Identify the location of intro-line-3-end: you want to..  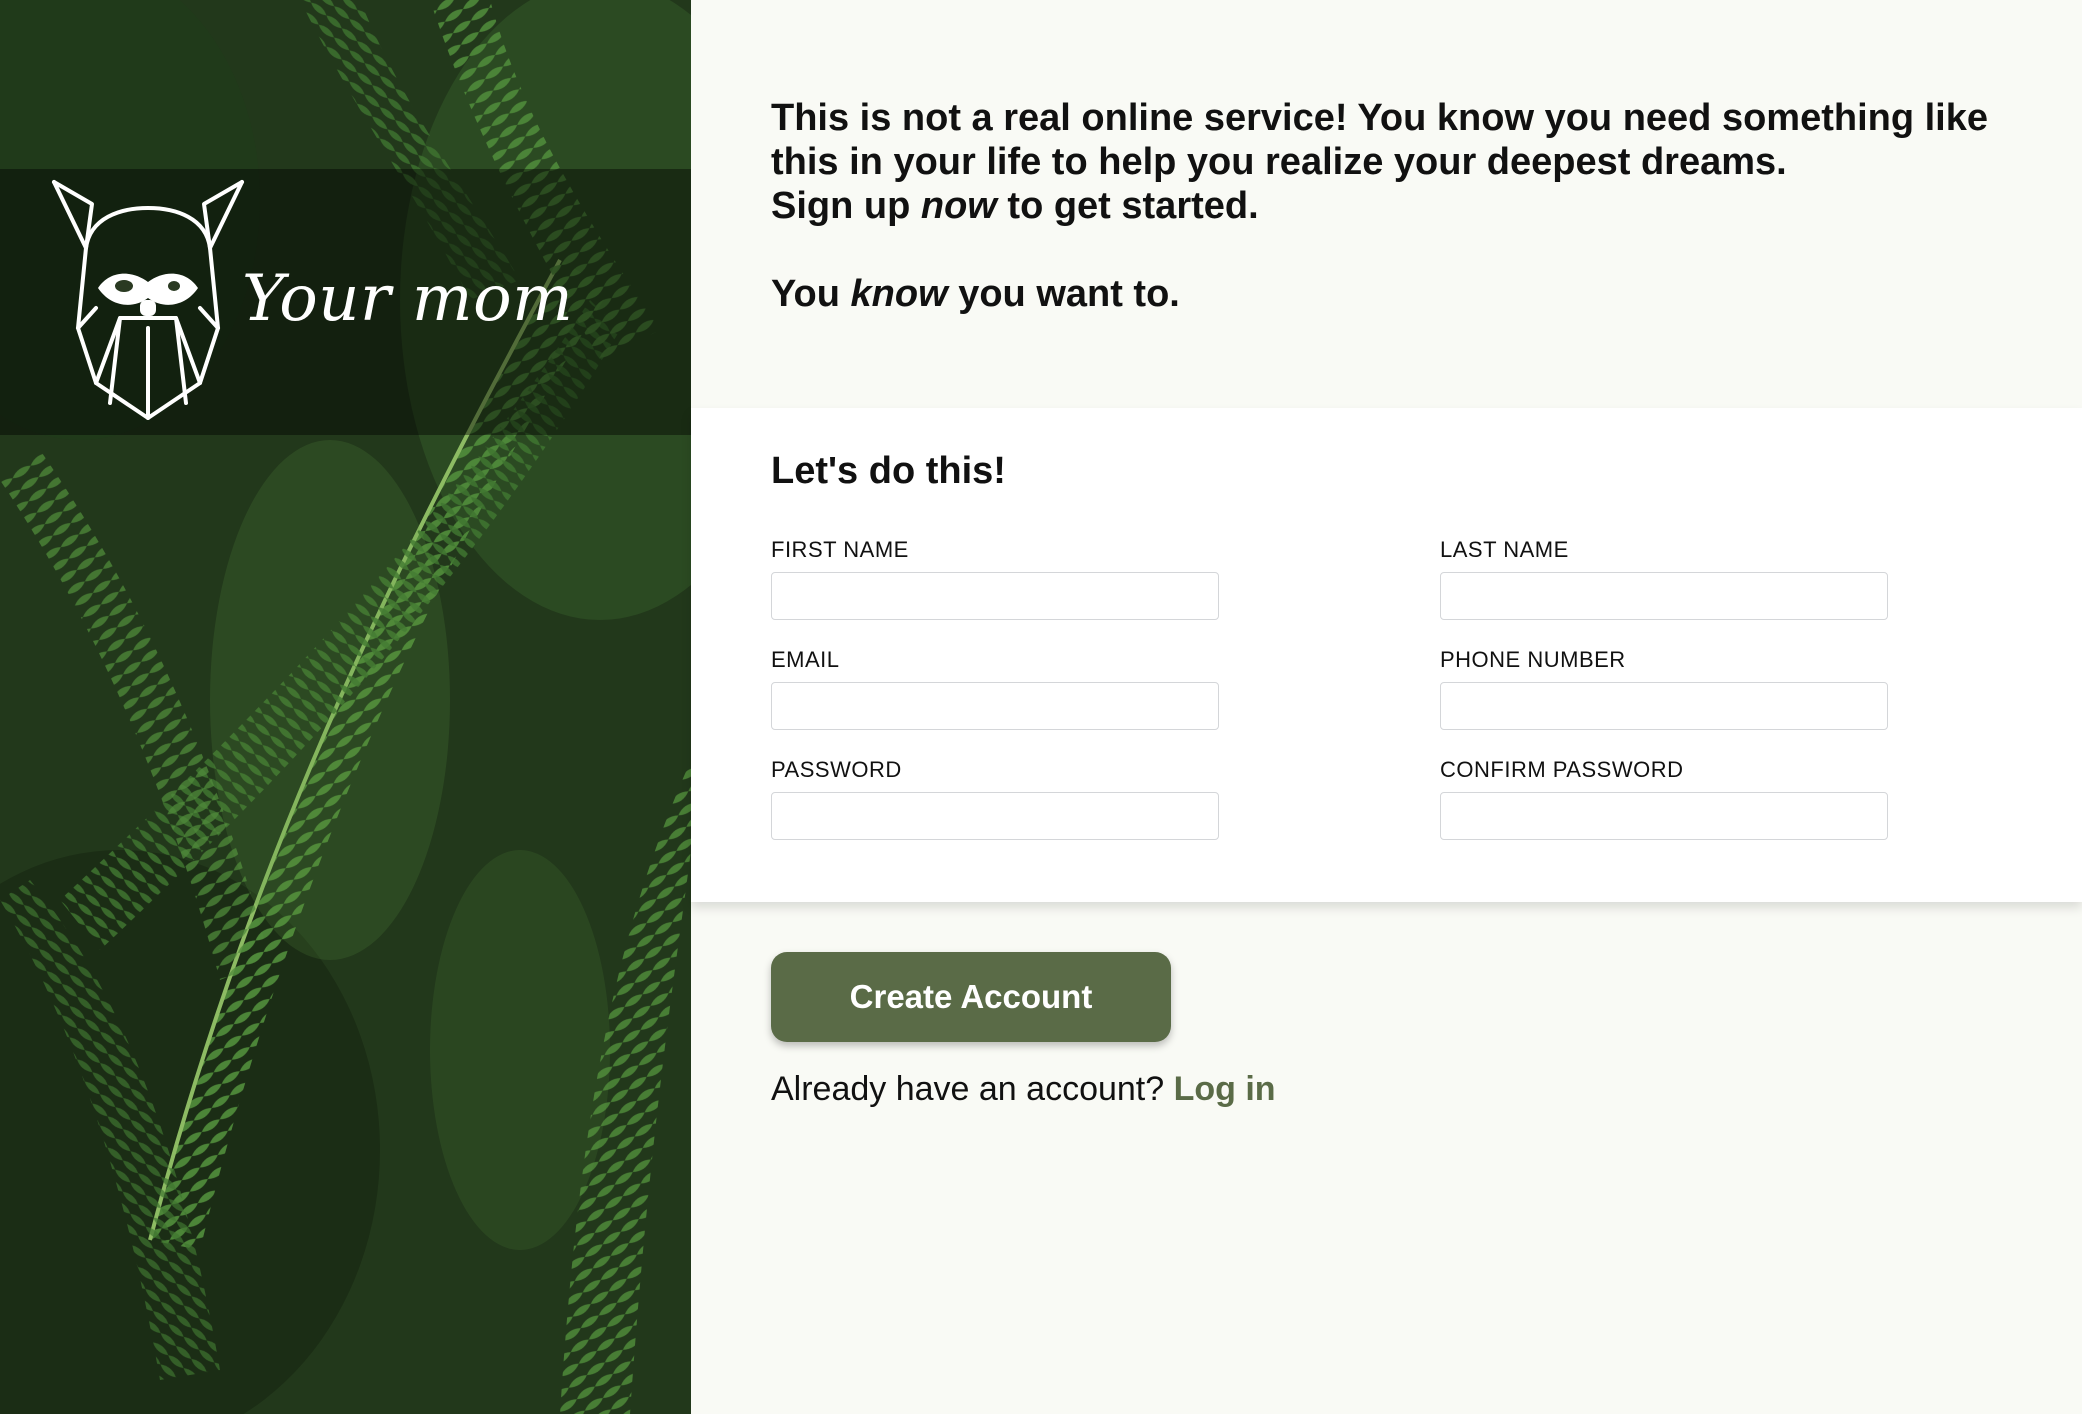
(1063, 294).